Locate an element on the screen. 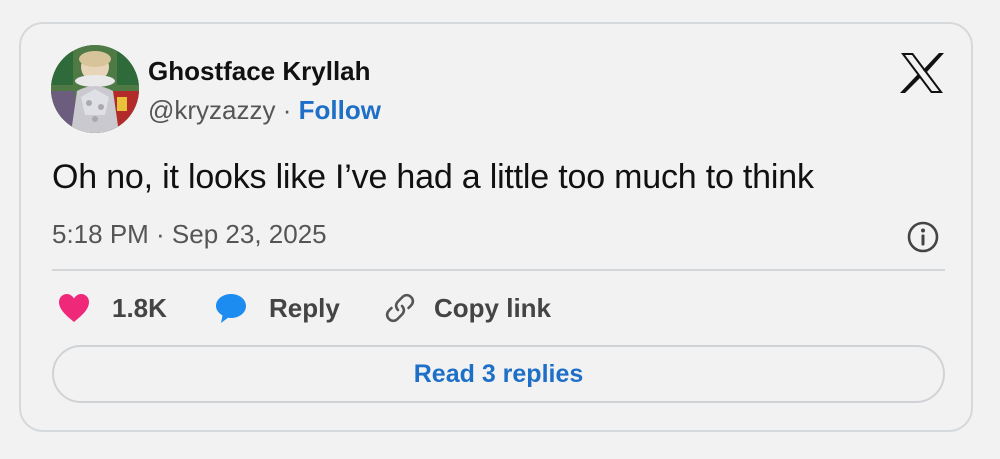  copy-link-button: Copy link is located at coordinates (467, 308).